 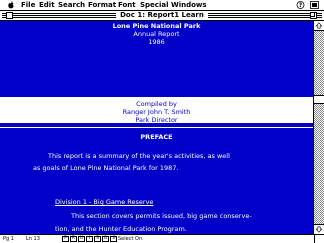 I want to click on help-icon: ?, so click(x=300, y=5).